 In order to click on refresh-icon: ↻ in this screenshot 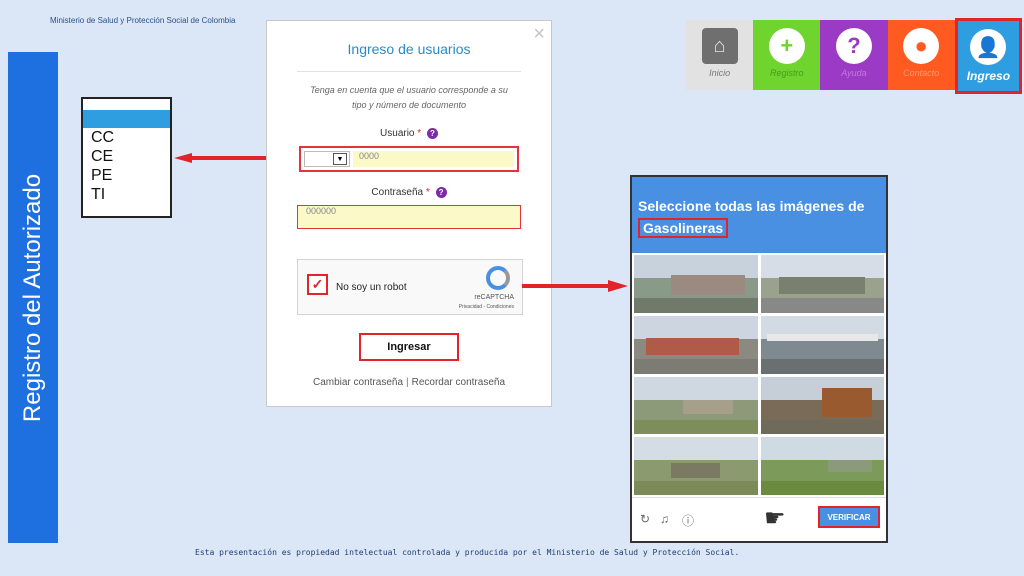, I will do `click(645, 519)`.